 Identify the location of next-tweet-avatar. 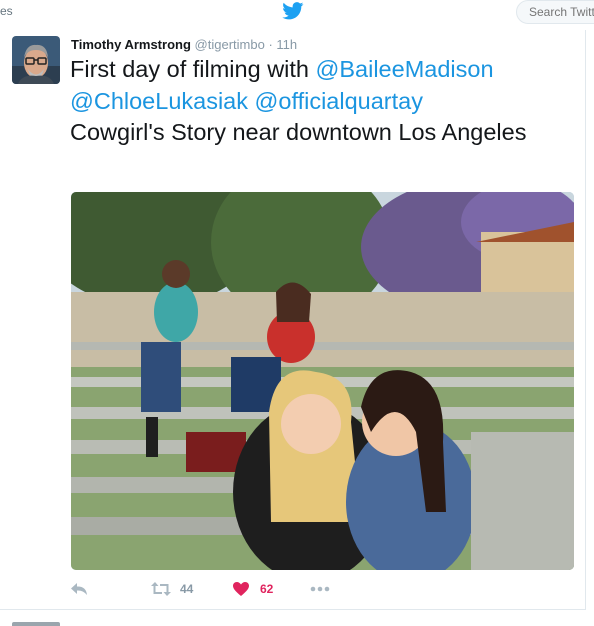
(36, 624).